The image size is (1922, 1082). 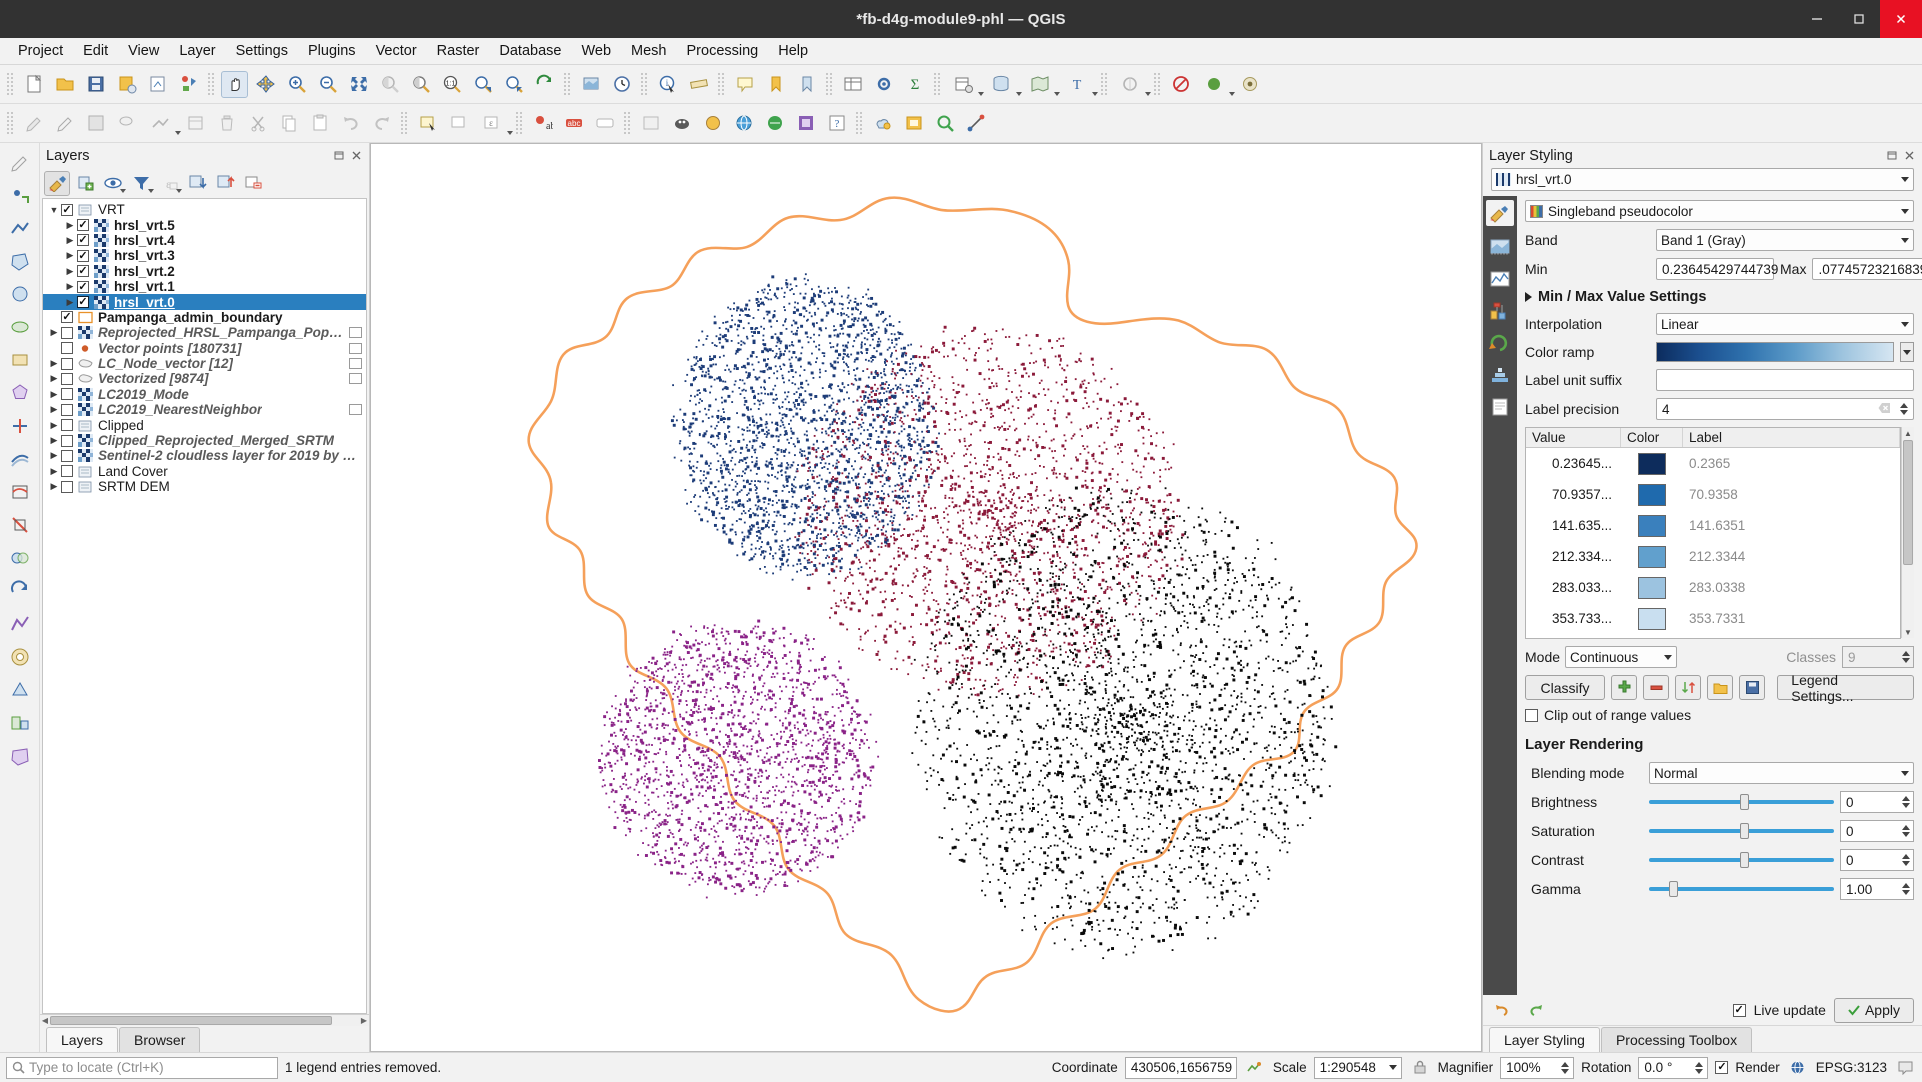 I want to click on show-map-tips-icon, so click(x=744, y=84).